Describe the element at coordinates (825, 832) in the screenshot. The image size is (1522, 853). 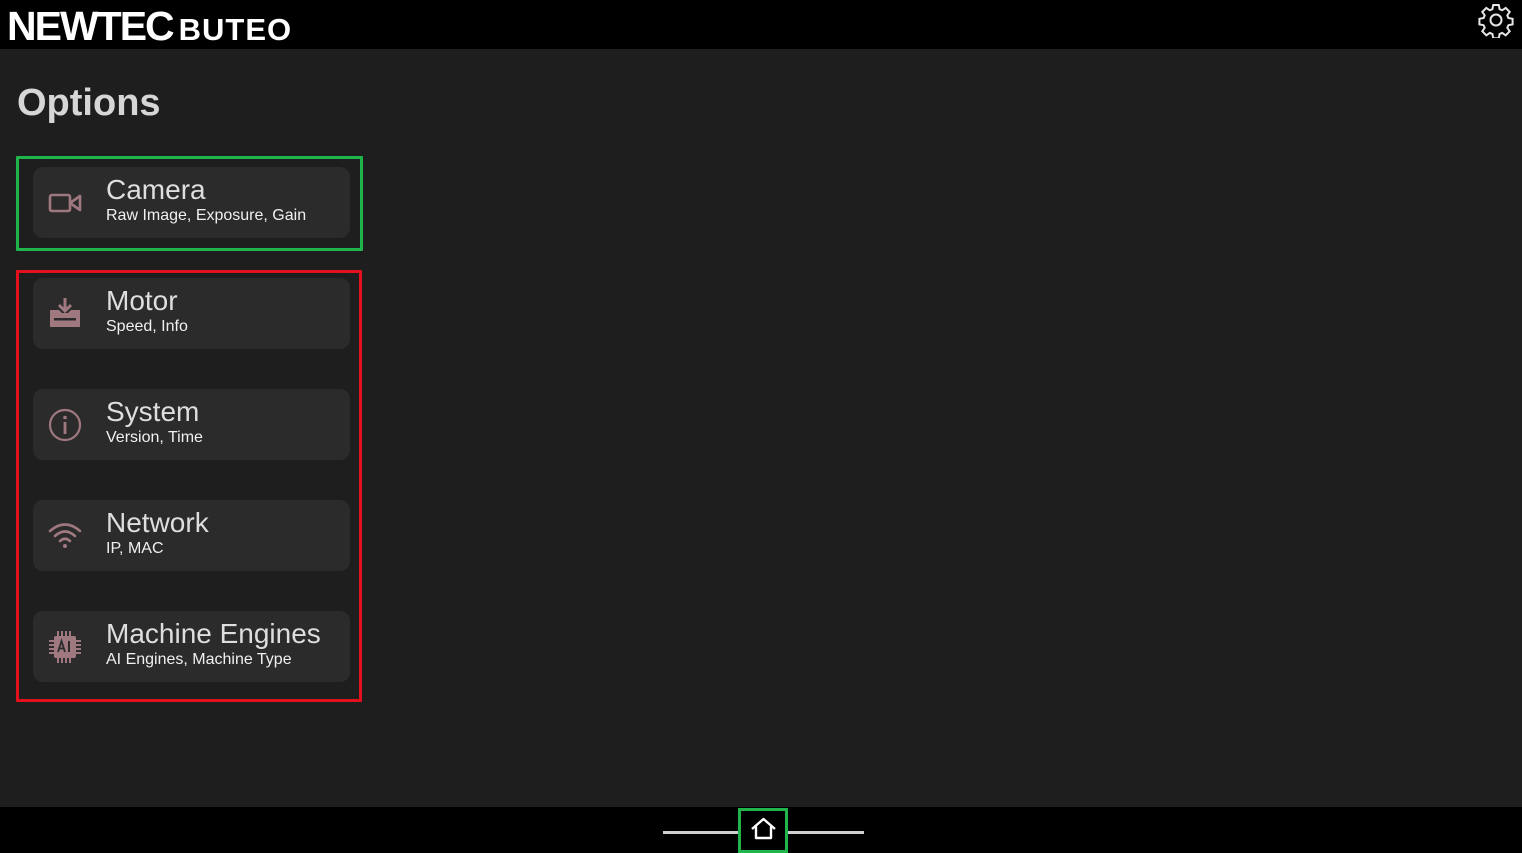
I see `nav-divider-right` at that location.